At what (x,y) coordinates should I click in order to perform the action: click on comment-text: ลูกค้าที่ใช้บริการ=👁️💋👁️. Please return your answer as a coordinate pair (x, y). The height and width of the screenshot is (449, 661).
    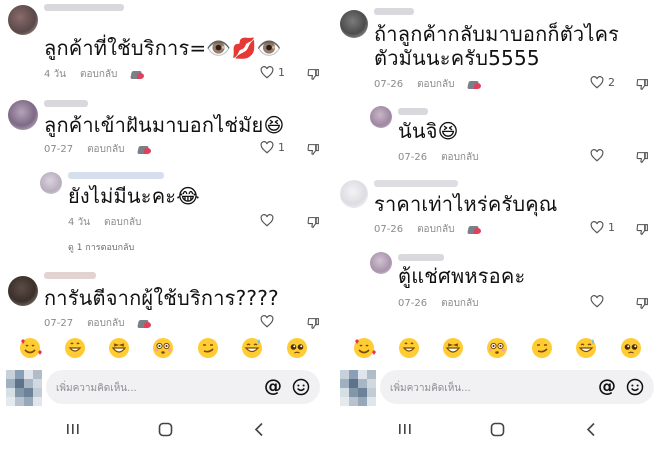
    Looking at the image, I should click on (163, 48).